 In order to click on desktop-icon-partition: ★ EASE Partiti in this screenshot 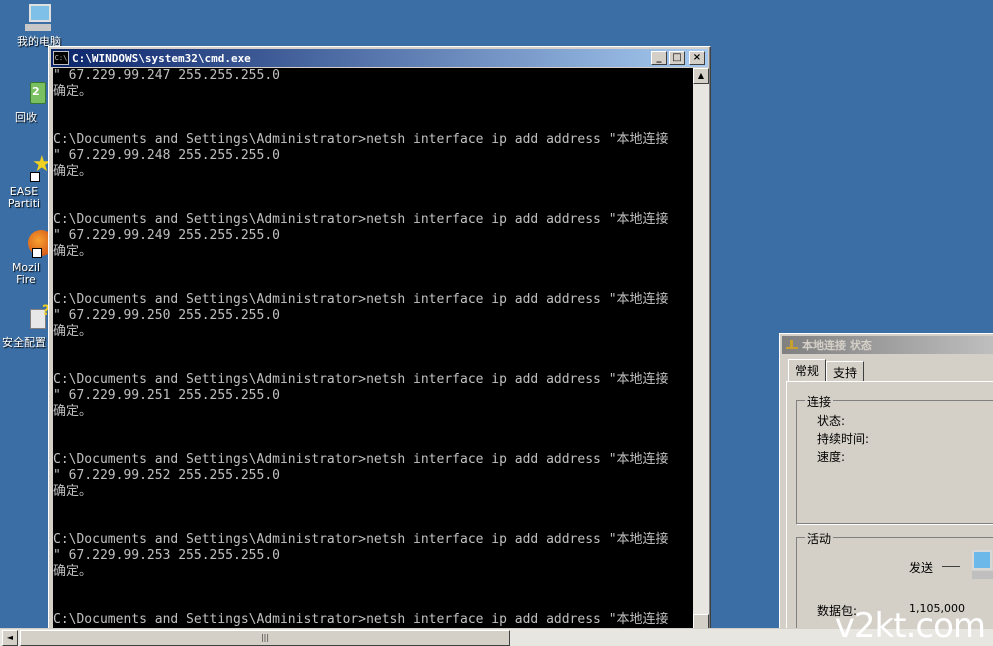, I will do `click(26, 181)`.